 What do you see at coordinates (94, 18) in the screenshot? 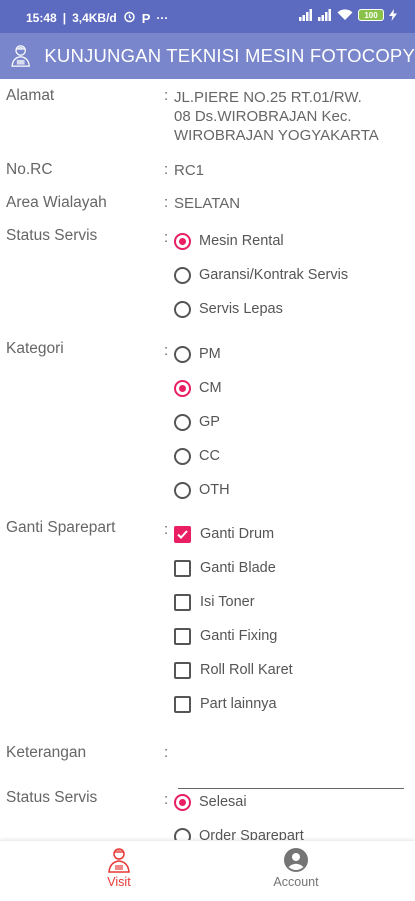
I see `network-speed: 3,4KB/d` at bounding box center [94, 18].